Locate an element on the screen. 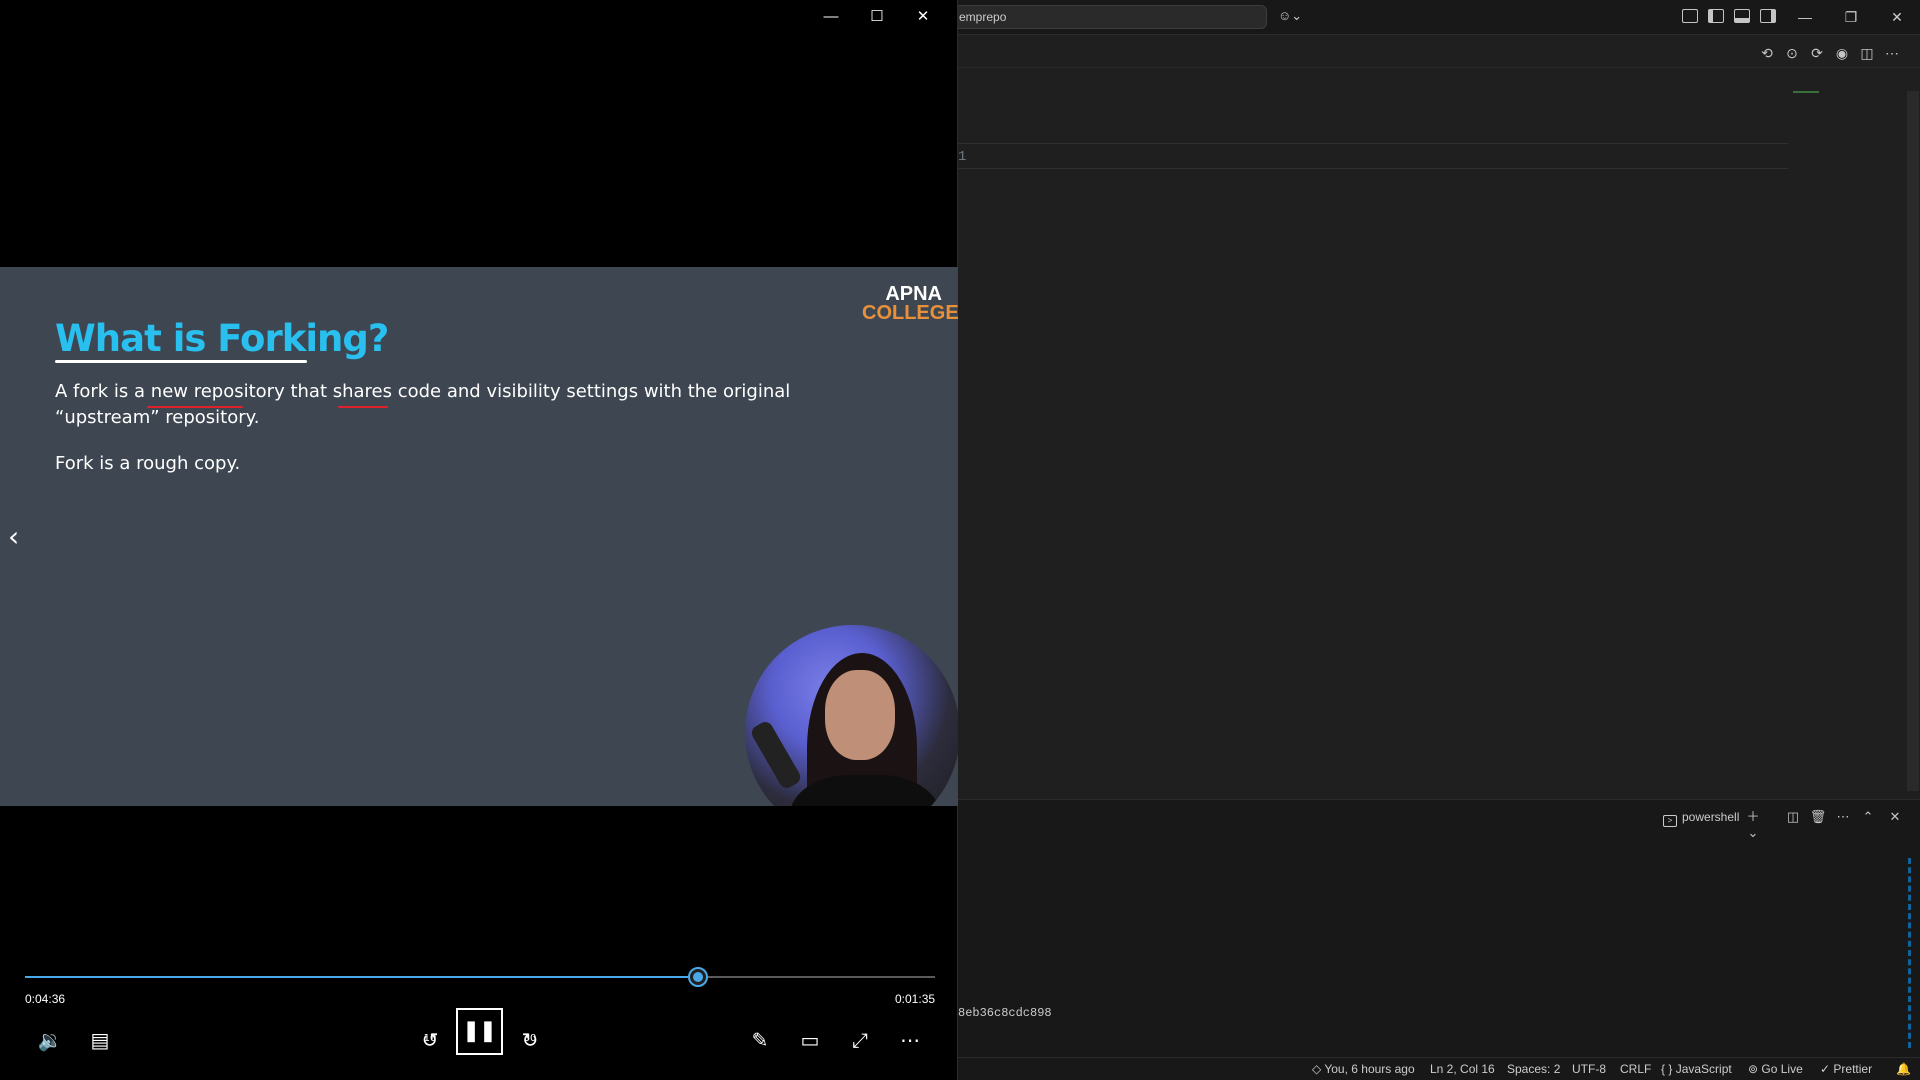  pause-button: ❚❚ is located at coordinates (479, 1031).